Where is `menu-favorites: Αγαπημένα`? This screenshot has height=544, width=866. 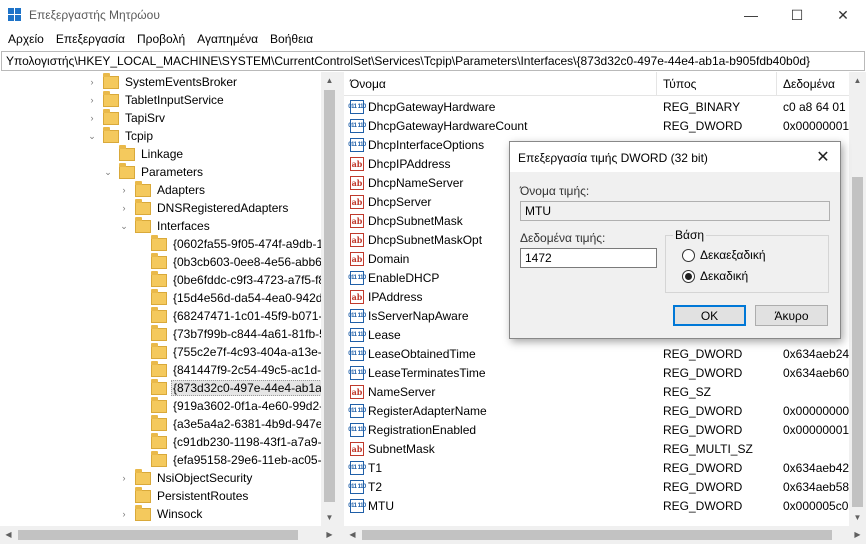
menu-favorites: Αγαπημένα is located at coordinates (227, 40).